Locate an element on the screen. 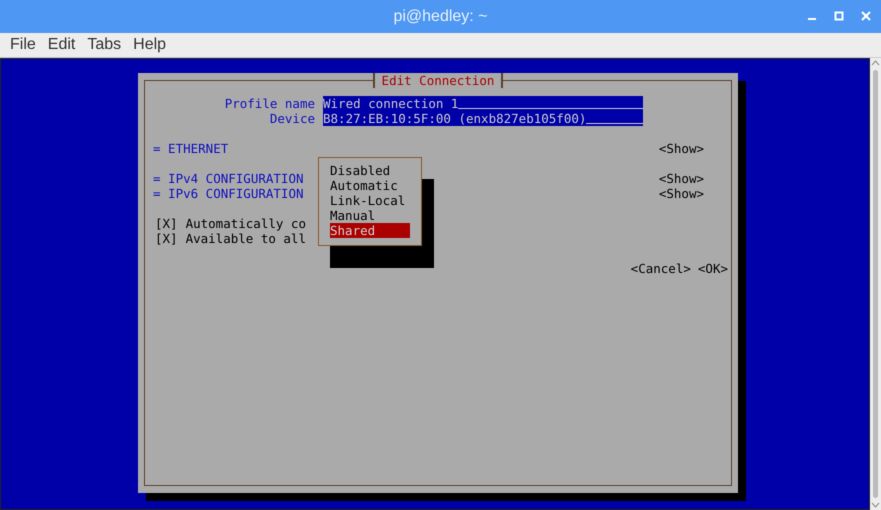 This screenshot has height=510, width=881. menu-item: Tabs is located at coordinates (104, 45).